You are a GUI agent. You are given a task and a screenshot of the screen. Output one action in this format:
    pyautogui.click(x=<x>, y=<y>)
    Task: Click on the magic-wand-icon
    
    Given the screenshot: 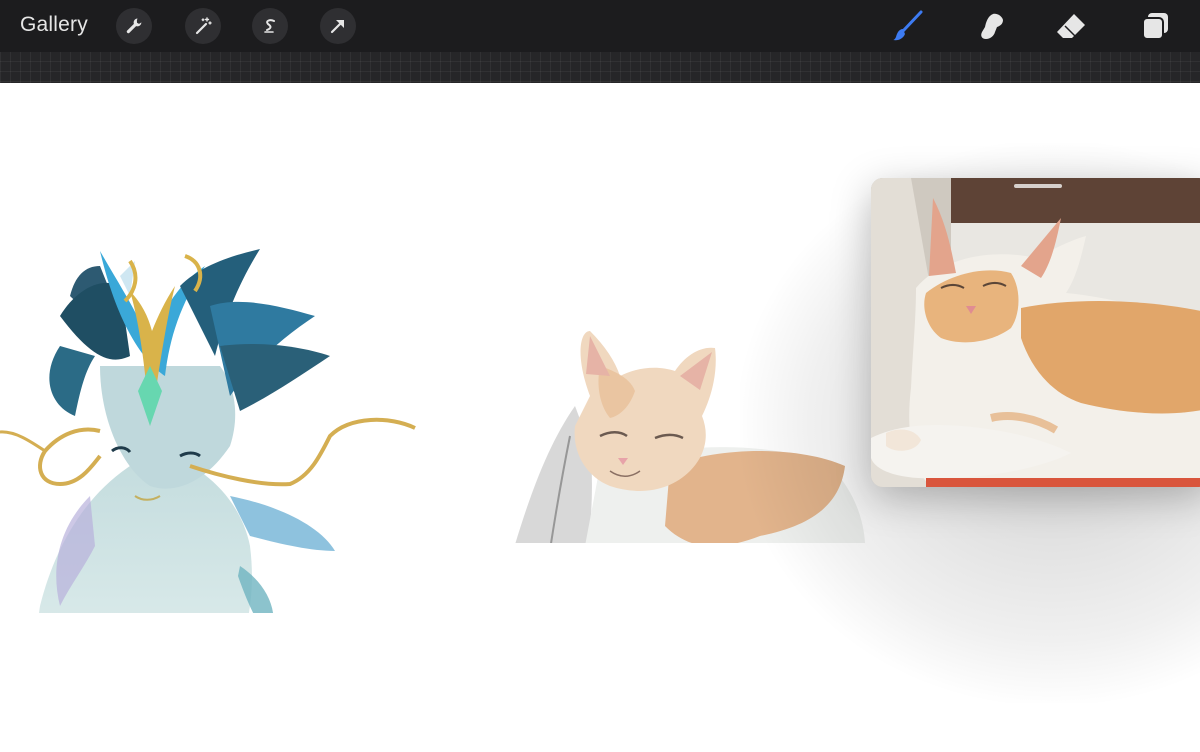 What is the action you would take?
    pyautogui.click(x=203, y=26)
    